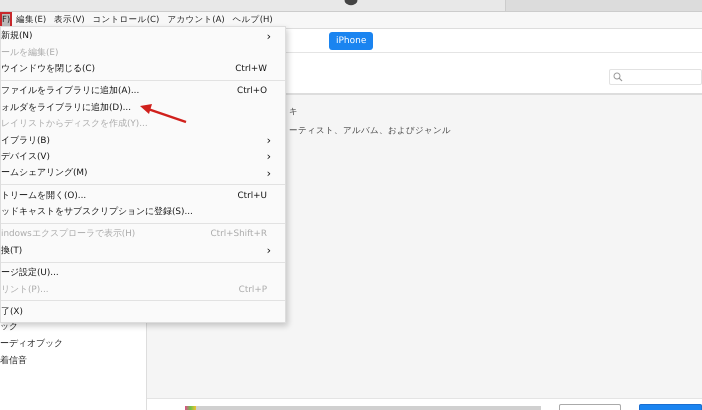 This screenshot has width=702, height=410. I want to click on shortcut-text: Ctrl+U, so click(253, 195).